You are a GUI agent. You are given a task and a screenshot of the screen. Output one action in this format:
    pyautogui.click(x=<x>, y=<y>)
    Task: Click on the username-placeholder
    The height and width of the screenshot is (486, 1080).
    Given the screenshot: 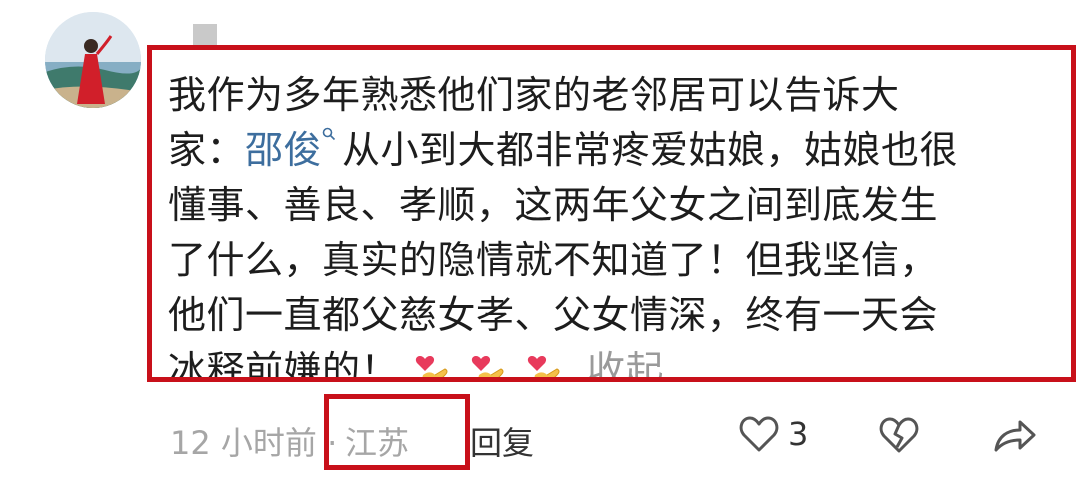 What is the action you would take?
    pyautogui.click(x=205, y=35)
    